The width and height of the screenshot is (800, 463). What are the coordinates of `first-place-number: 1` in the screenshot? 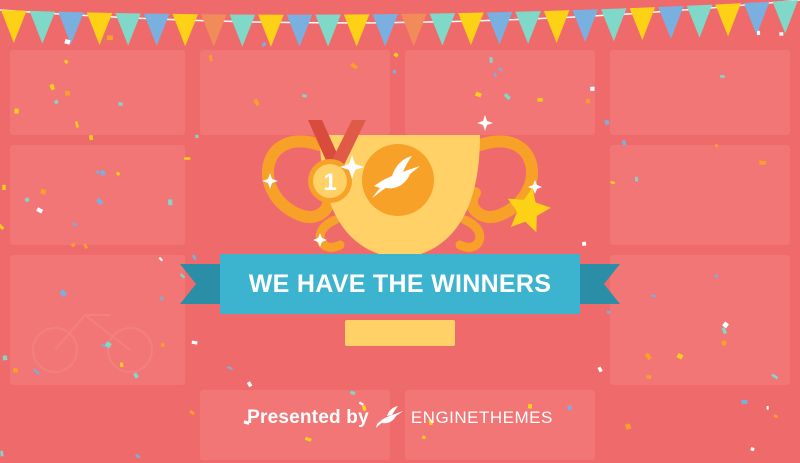 It's located at (330, 182).